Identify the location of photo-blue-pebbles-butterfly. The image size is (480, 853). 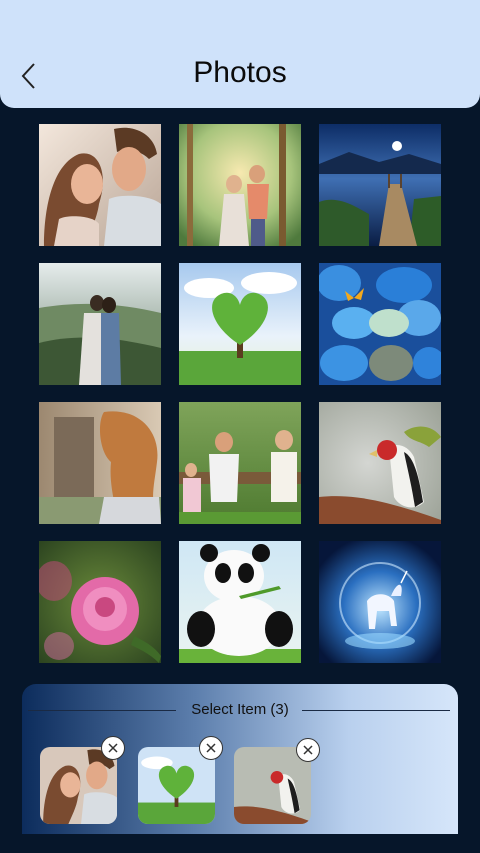
(380, 324).